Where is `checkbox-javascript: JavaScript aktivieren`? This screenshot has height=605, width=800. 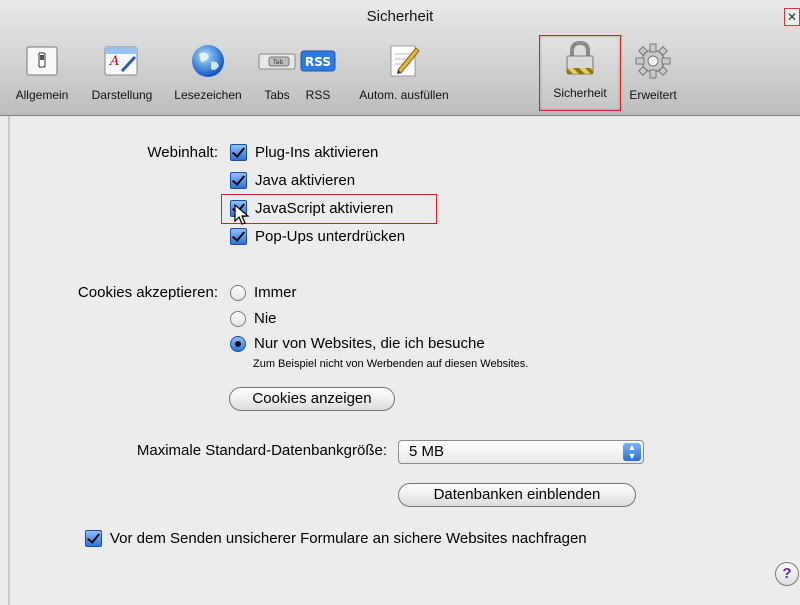
checkbox-javascript: JavaScript aktivieren is located at coordinates (311, 208).